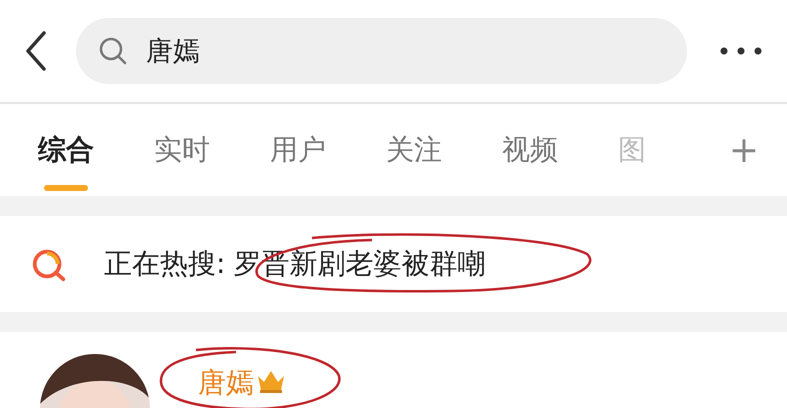 The width and height of the screenshot is (787, 408). What do you see at coordinates (741, 51) in the screenshot?
I see `more-icon` at bounding box center [741, 51].